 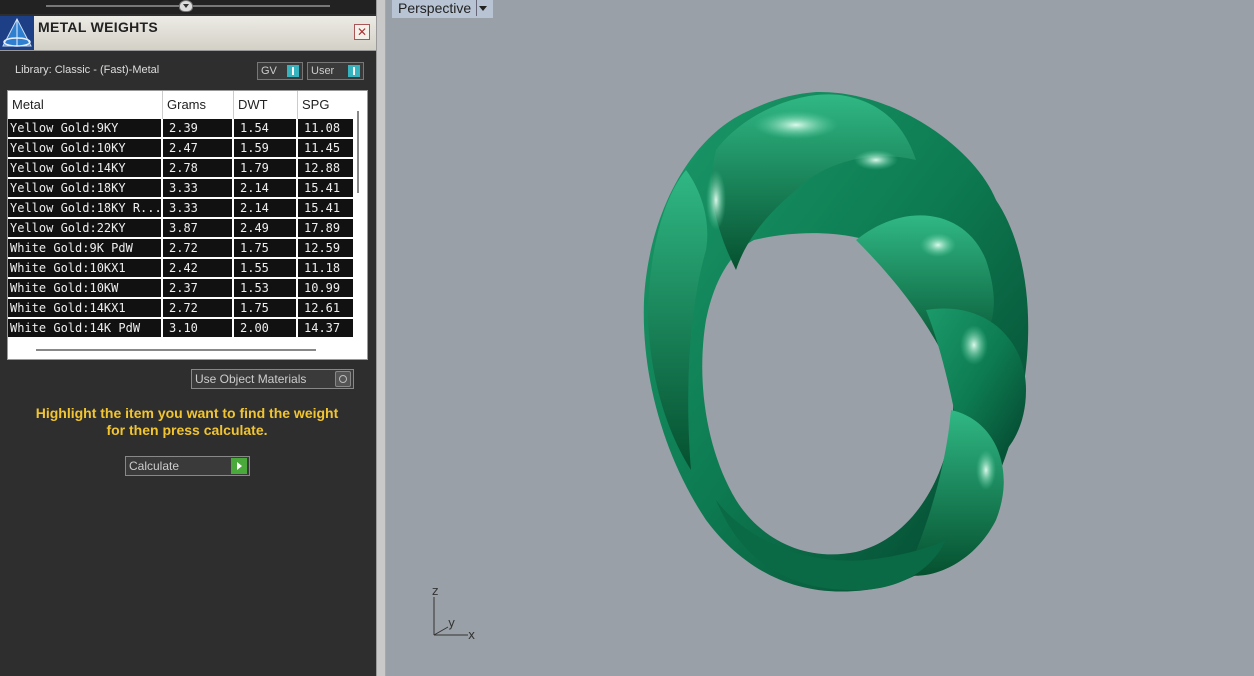 I want to click on calculate-button-label: Calculate, so click(x=154, y=466).